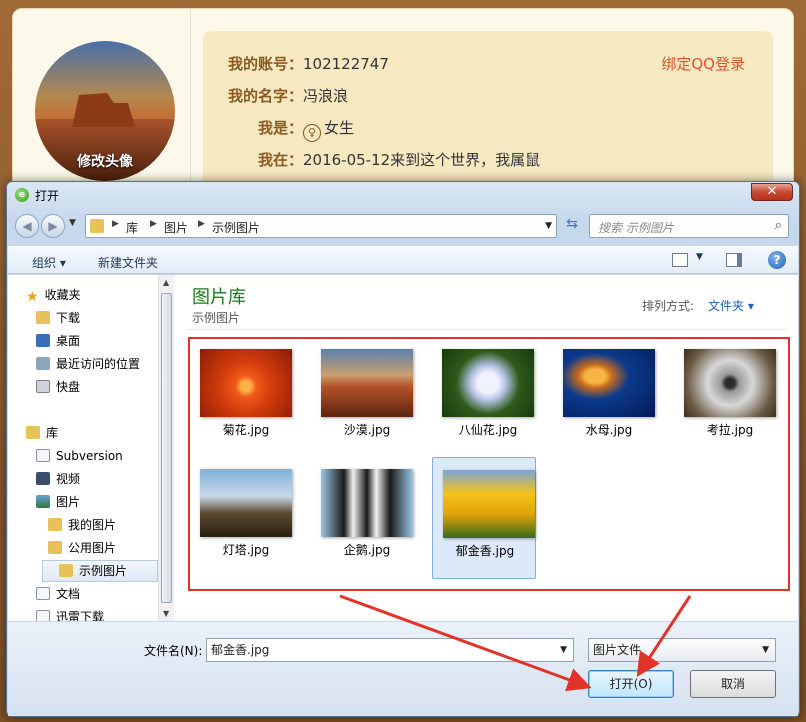  Describe the element at coordinates (43, 501) in the screenshot. I see `pictures-icon` at that location.